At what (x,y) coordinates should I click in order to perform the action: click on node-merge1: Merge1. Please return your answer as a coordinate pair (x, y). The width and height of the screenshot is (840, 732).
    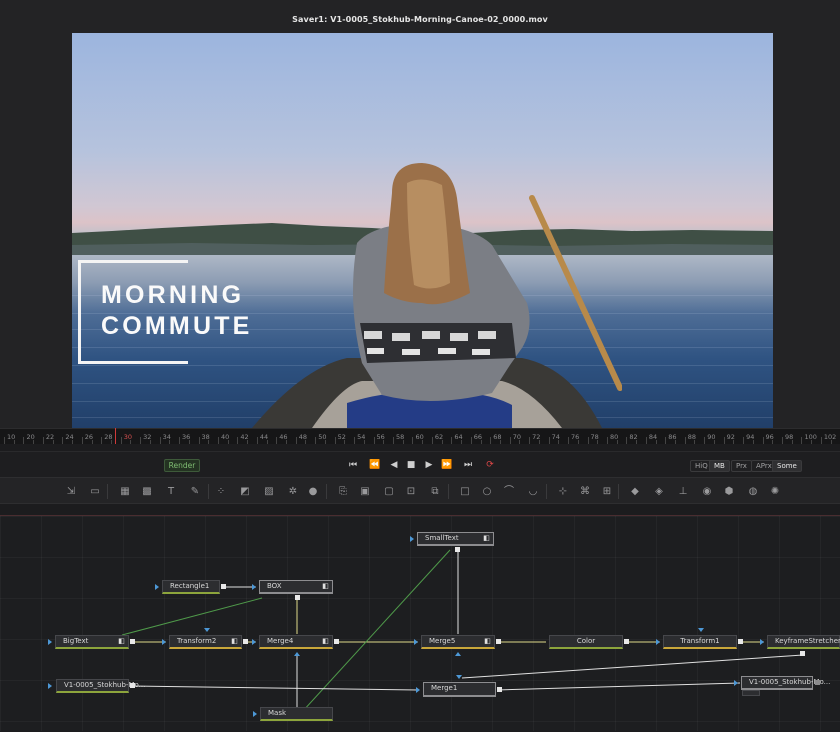
    Looking at the image, I should click on (459, 689).